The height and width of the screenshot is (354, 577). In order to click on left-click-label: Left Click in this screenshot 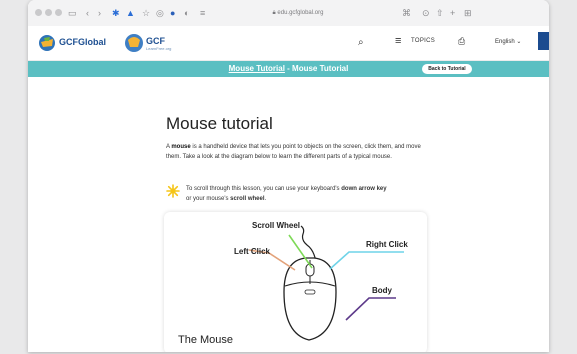, I will do `click(252, 251)`.